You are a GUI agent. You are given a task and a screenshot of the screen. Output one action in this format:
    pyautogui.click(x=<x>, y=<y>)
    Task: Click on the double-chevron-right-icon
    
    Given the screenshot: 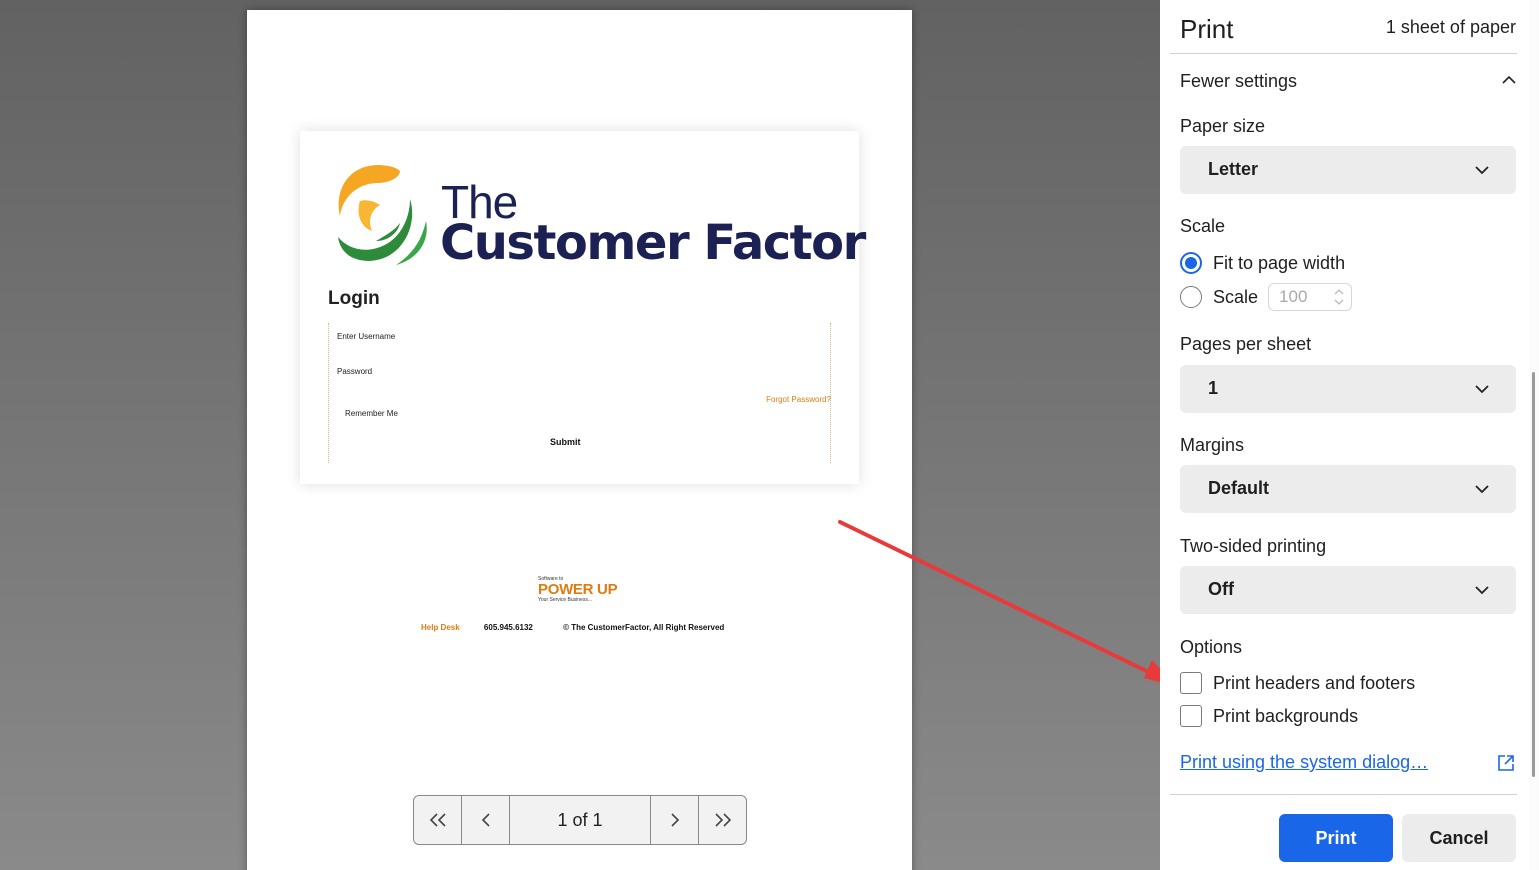 What is the action you would take?
    pyautogui.click(x=722, y=820)
    